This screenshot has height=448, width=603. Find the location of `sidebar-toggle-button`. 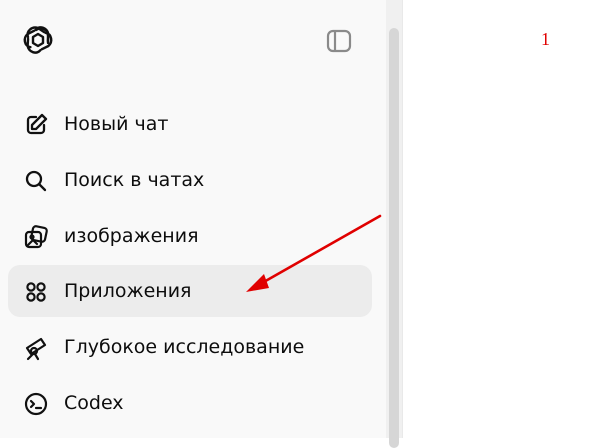

sidebar-toggle-button is located at coordinates (339, 41).